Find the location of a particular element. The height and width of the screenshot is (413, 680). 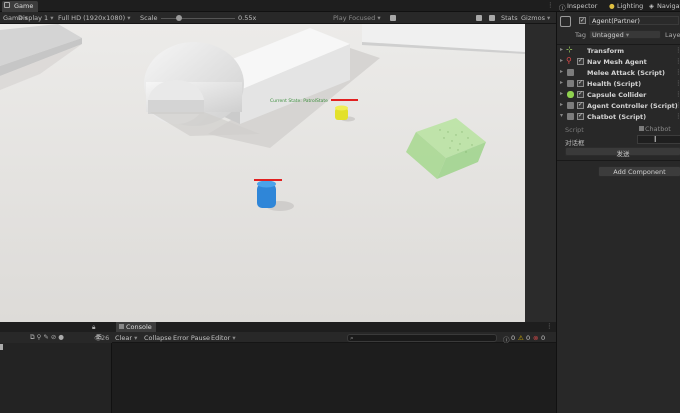

tag-dropdown: Untagged is located at coordinates (625, 34).